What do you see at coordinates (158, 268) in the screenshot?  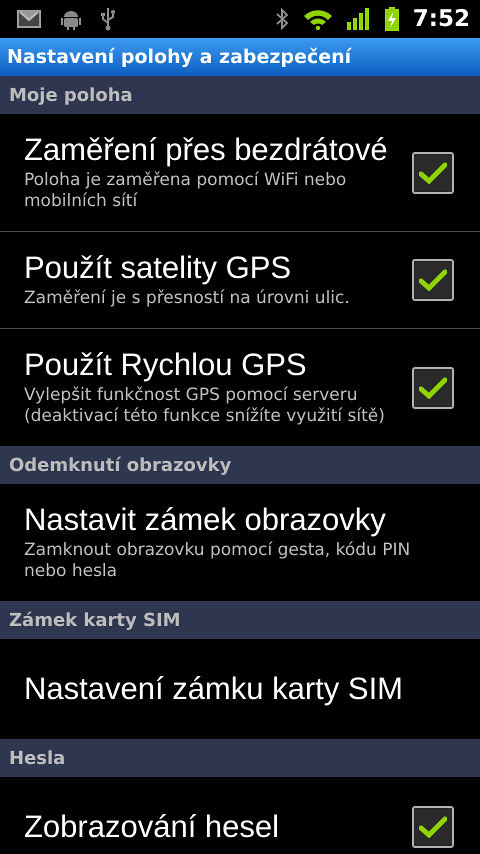 I see `item-title: Použít satelity GPS` at bounding box center [158, 268].